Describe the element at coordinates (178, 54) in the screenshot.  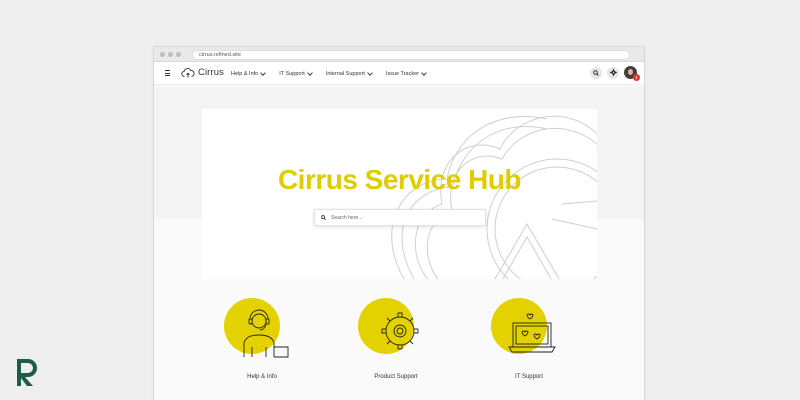
I see `maximize-dot` at that location.